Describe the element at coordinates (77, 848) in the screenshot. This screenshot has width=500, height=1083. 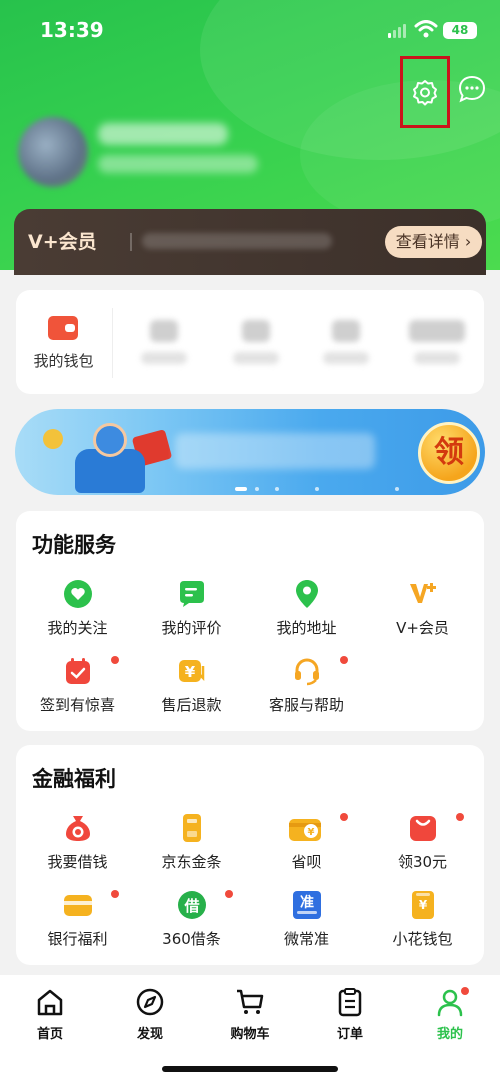
I see `finance-item: 我要借钱` at that location.